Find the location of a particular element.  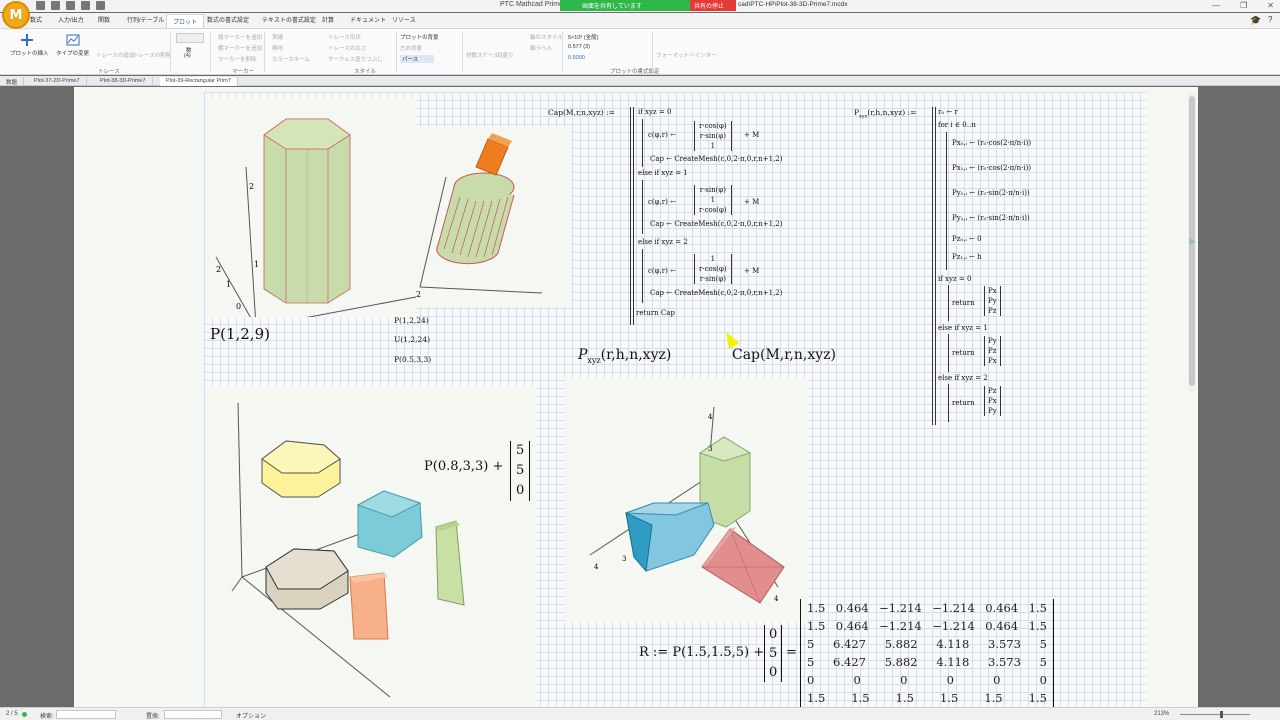

cap-c1-vector: r·sin(φ) 1 r·cos(φ) is located at coordinates (713, 200).